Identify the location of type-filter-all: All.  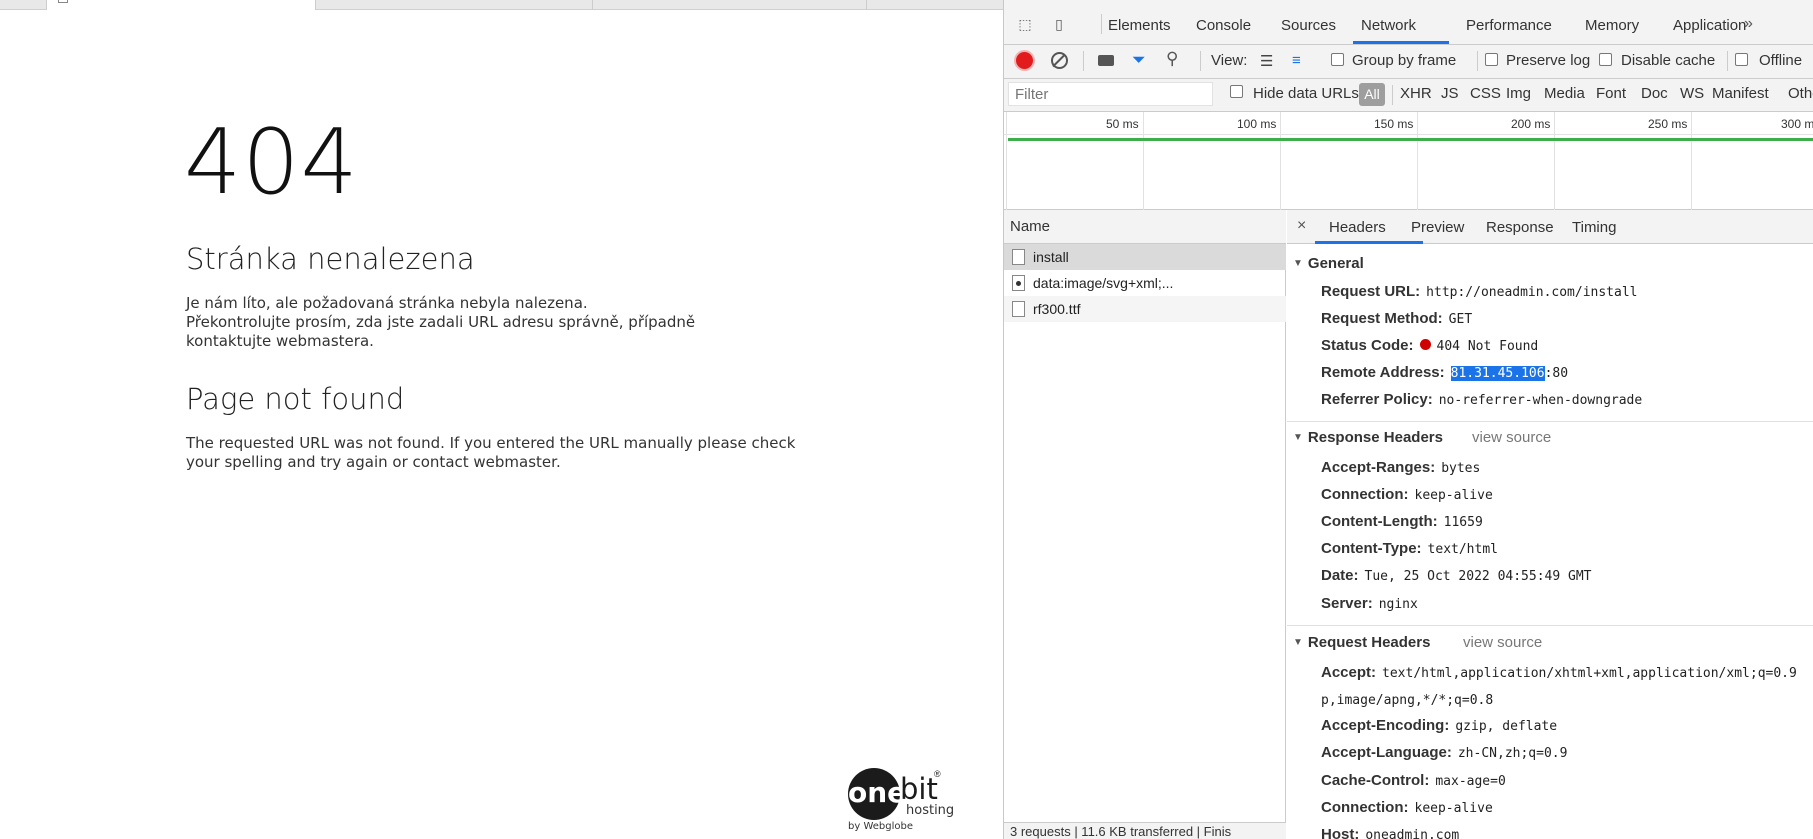
(1372, 94).